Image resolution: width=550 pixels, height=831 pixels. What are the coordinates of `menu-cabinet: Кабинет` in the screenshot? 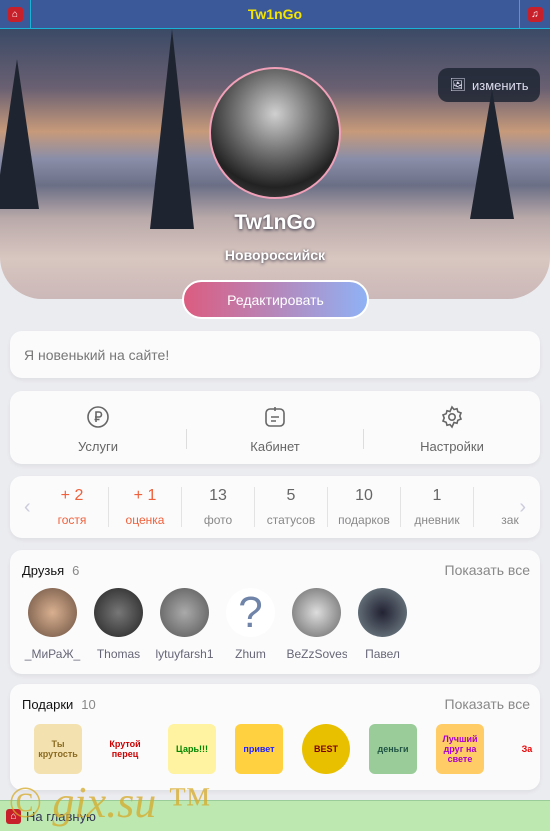 It's located at (275, 429).